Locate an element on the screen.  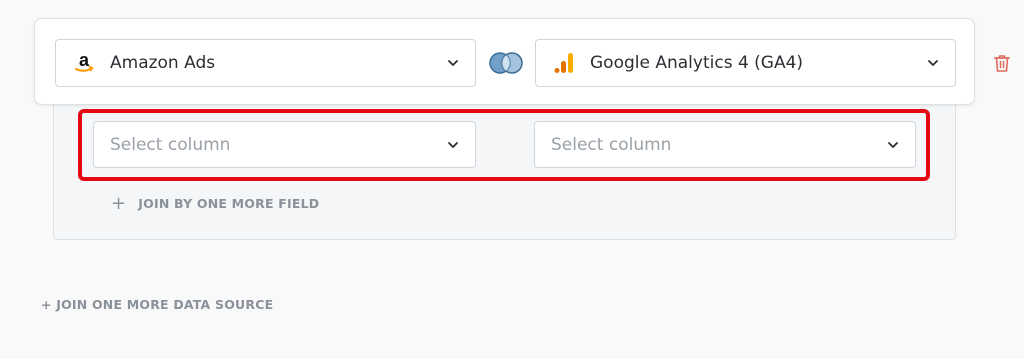
amazon-logo-icon: a is located at coordinates (84, 63).